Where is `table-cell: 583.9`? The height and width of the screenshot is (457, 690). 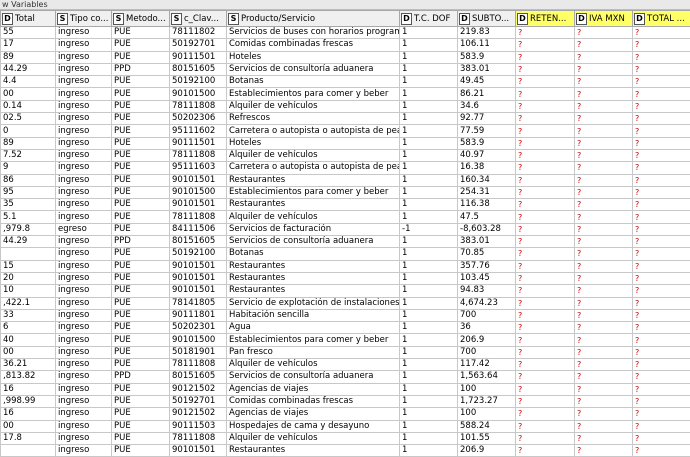 table-cell: 583.9 is located at coordinates (487, 57).